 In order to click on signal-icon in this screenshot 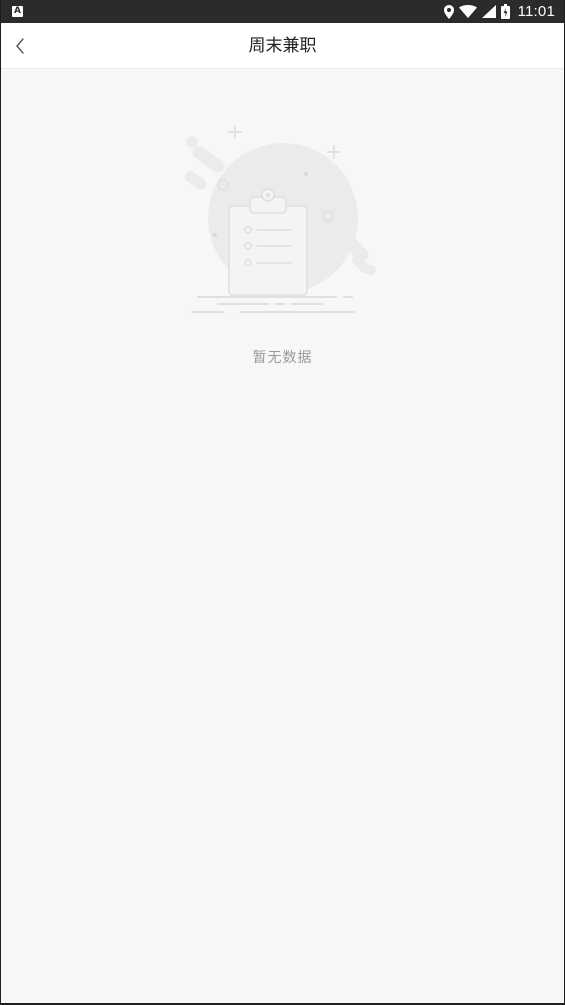, I will do `click(488, 11)`.